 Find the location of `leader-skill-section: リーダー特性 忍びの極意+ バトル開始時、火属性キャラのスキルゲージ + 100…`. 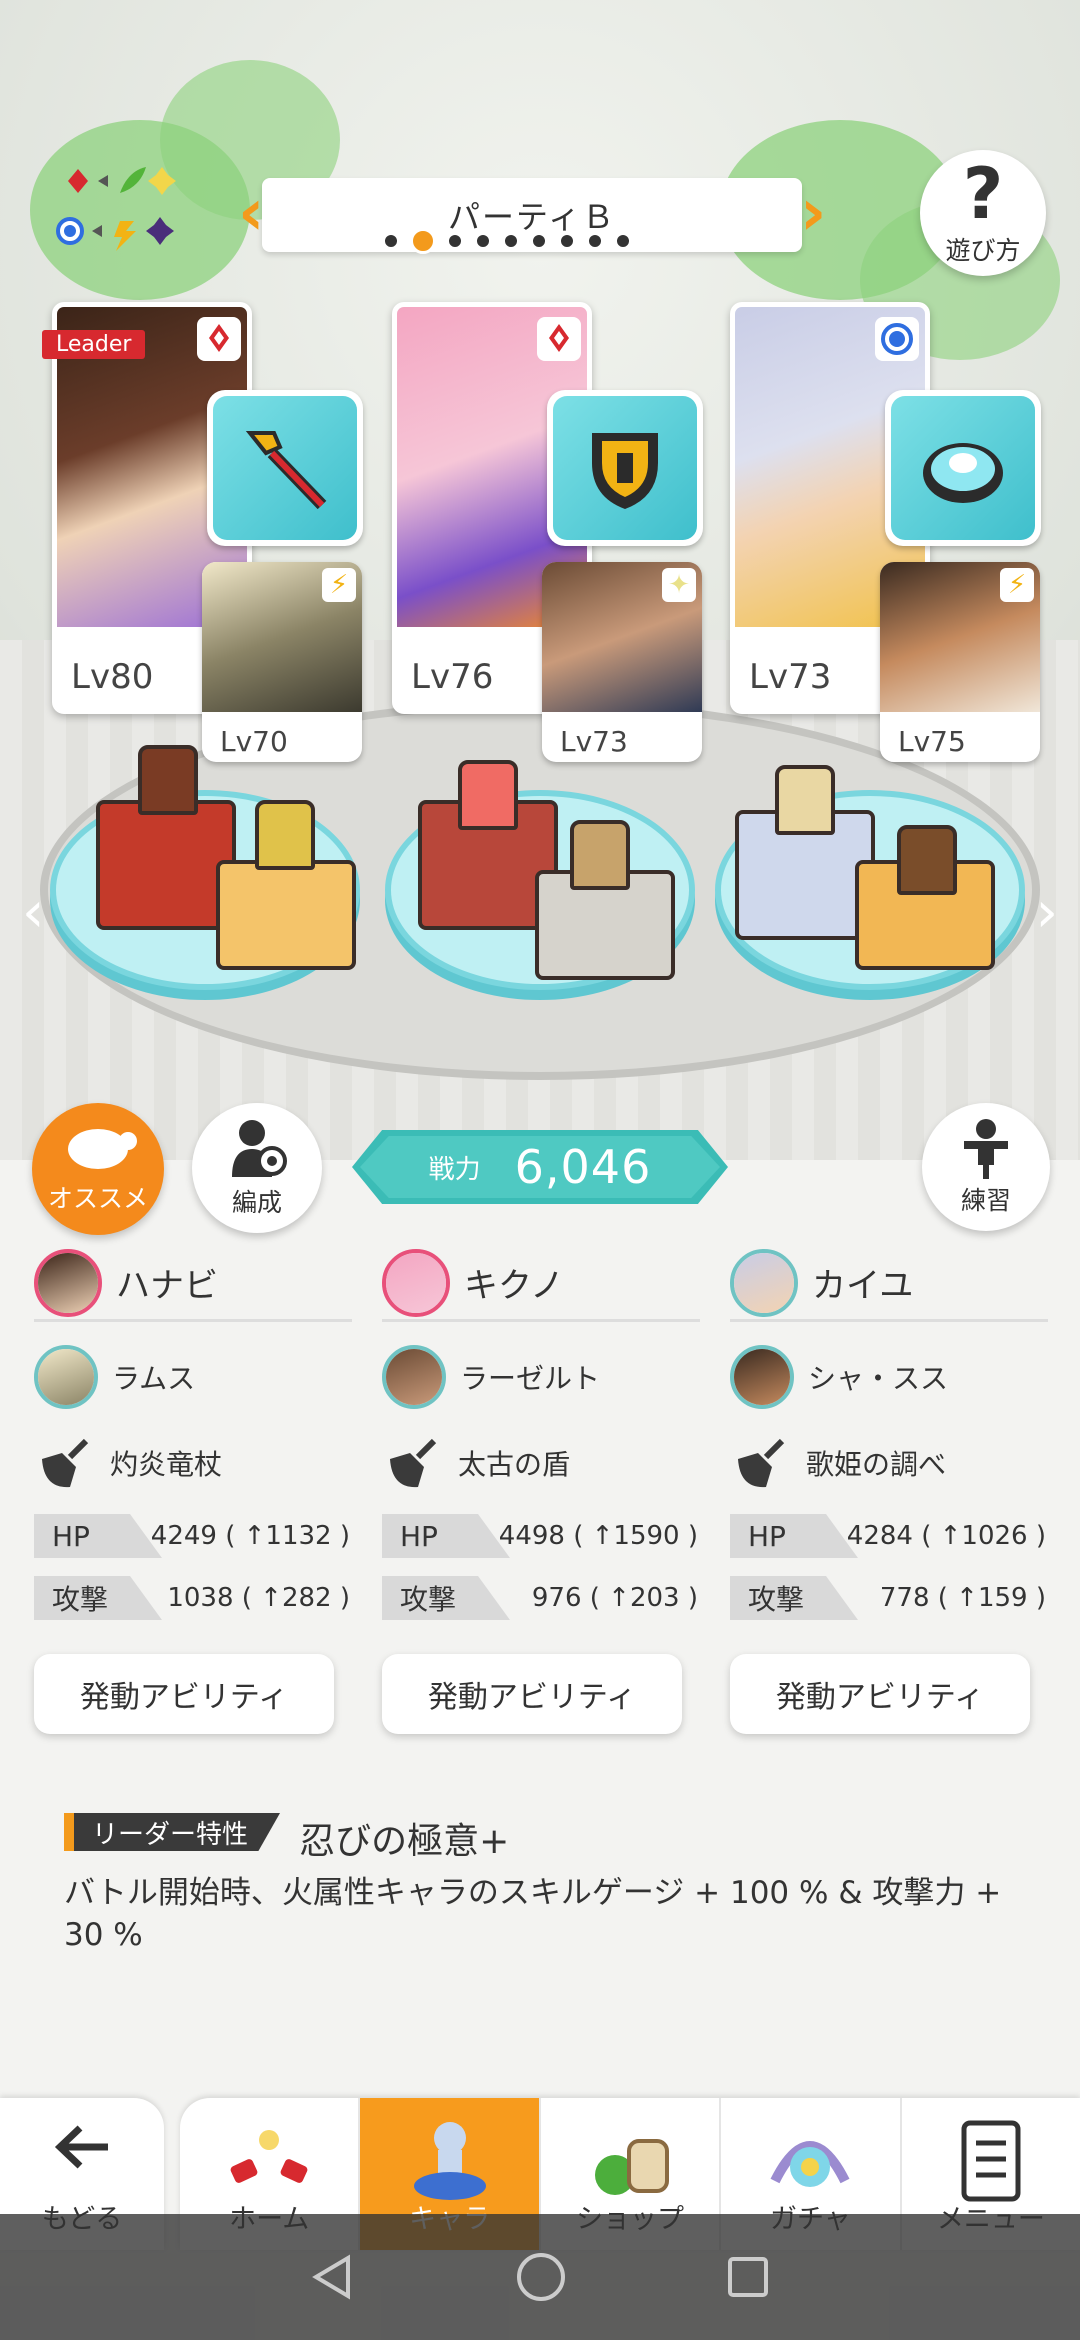

leader-skill-section: リーダー特性 忍びの極意+ バトル開始時、火属性キャラのスキルゲージ + 100… is located at coordinates (544, 1884).